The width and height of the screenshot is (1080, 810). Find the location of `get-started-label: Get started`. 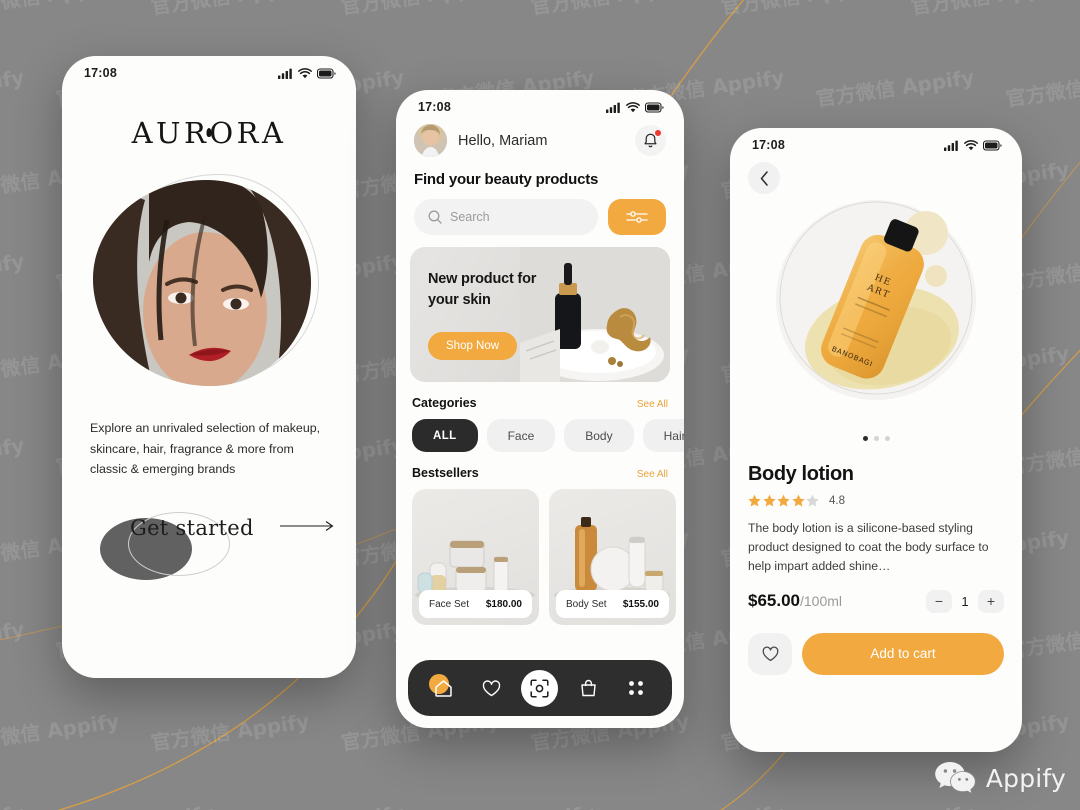

get-started-label: Get started is located at coordinates (192, 527).